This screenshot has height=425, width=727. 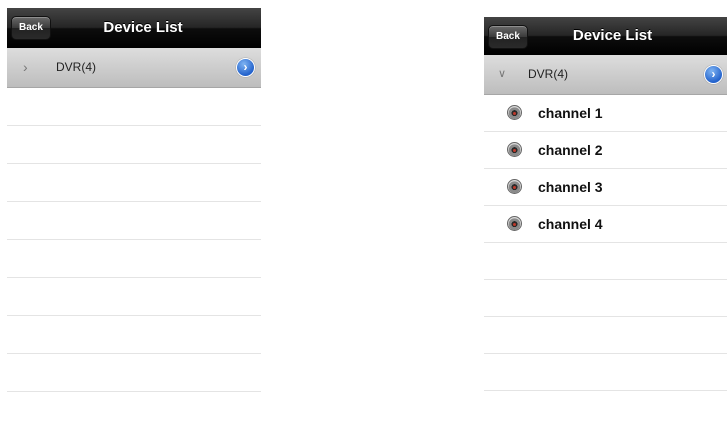 I want to click on channel-label: channel 3, so click(x=570, y=187).